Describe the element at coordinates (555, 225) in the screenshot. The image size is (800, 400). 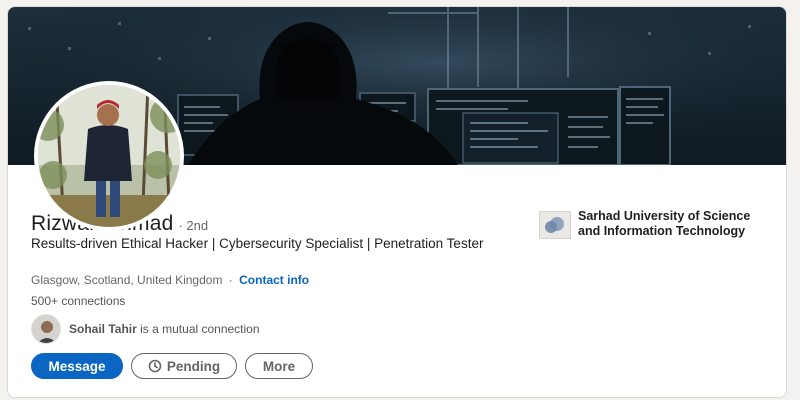
I see `university-logo-icon` at that location.